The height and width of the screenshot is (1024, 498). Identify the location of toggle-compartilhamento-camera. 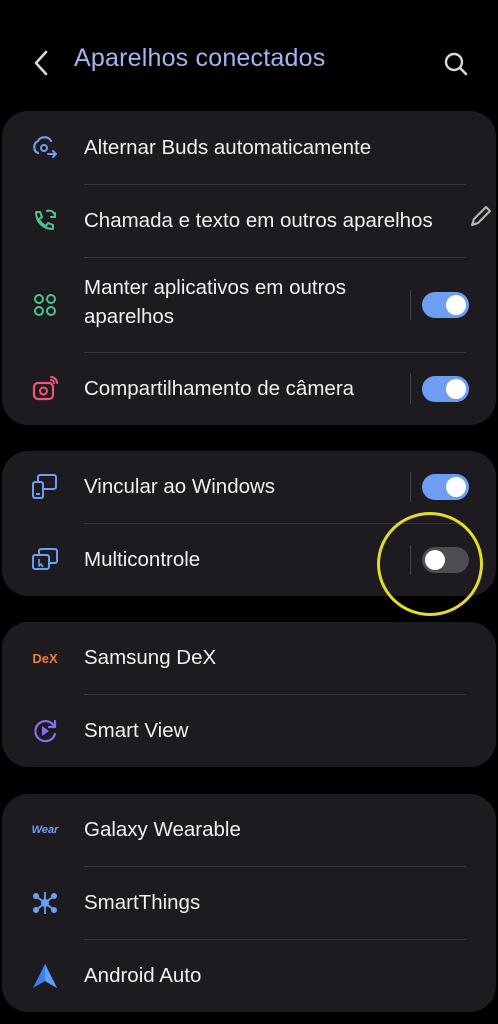
(445, 389).